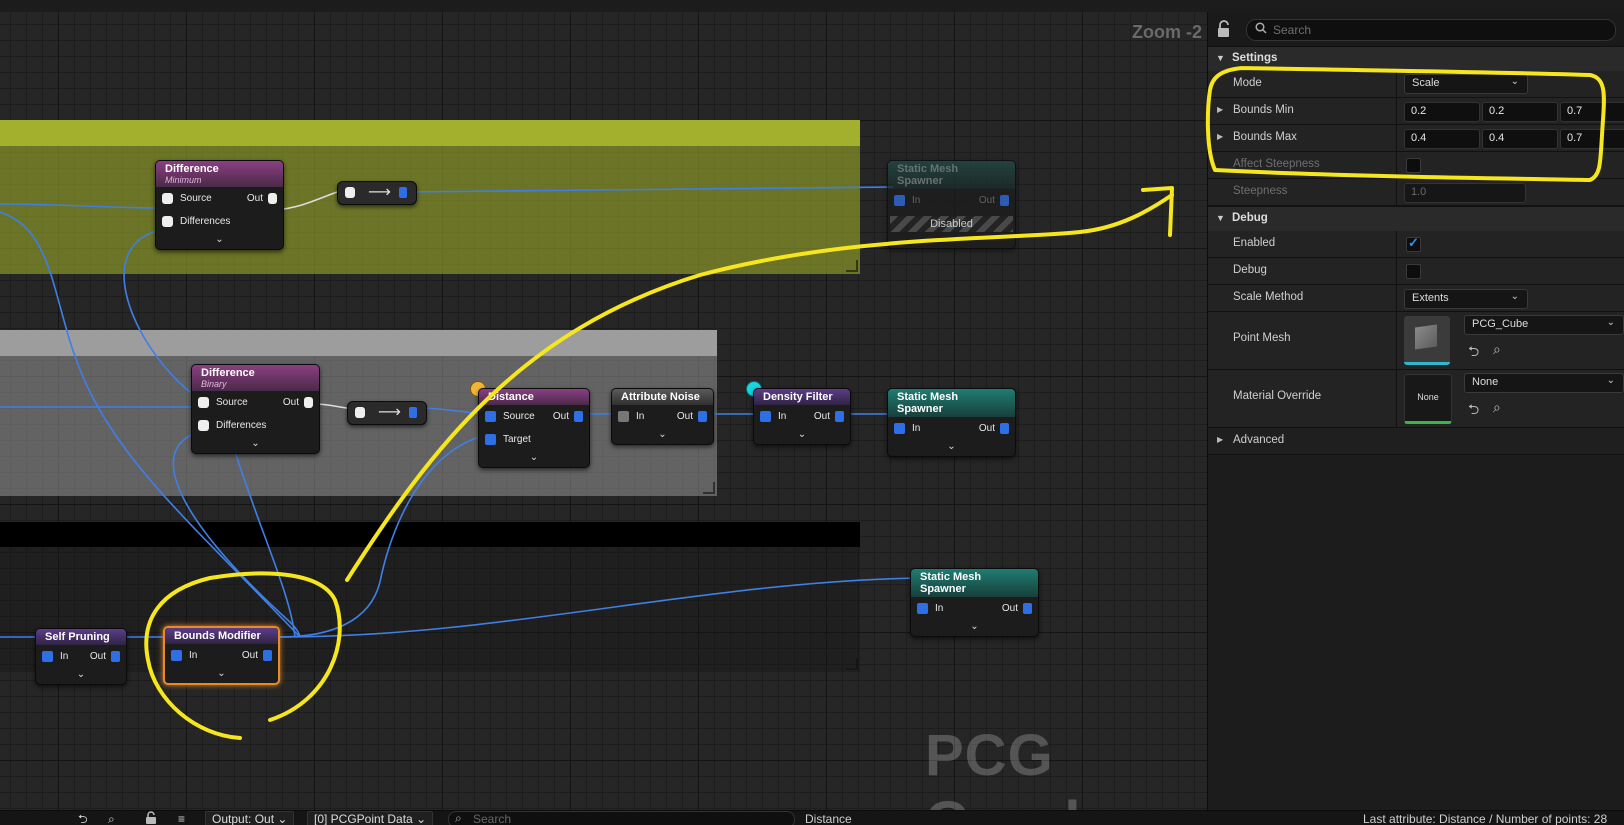 The image size is (1624, 825). I want to click on output-dropdown: Output: Out ⌄, so click(250, 818).